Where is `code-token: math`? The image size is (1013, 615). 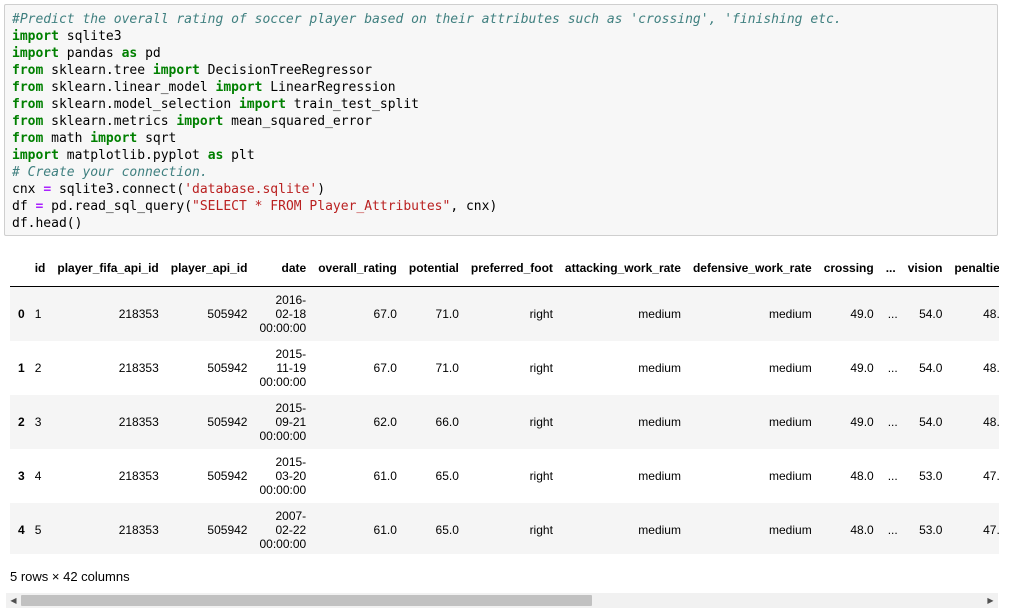
code-token: math is located at coordinates (67, 138).